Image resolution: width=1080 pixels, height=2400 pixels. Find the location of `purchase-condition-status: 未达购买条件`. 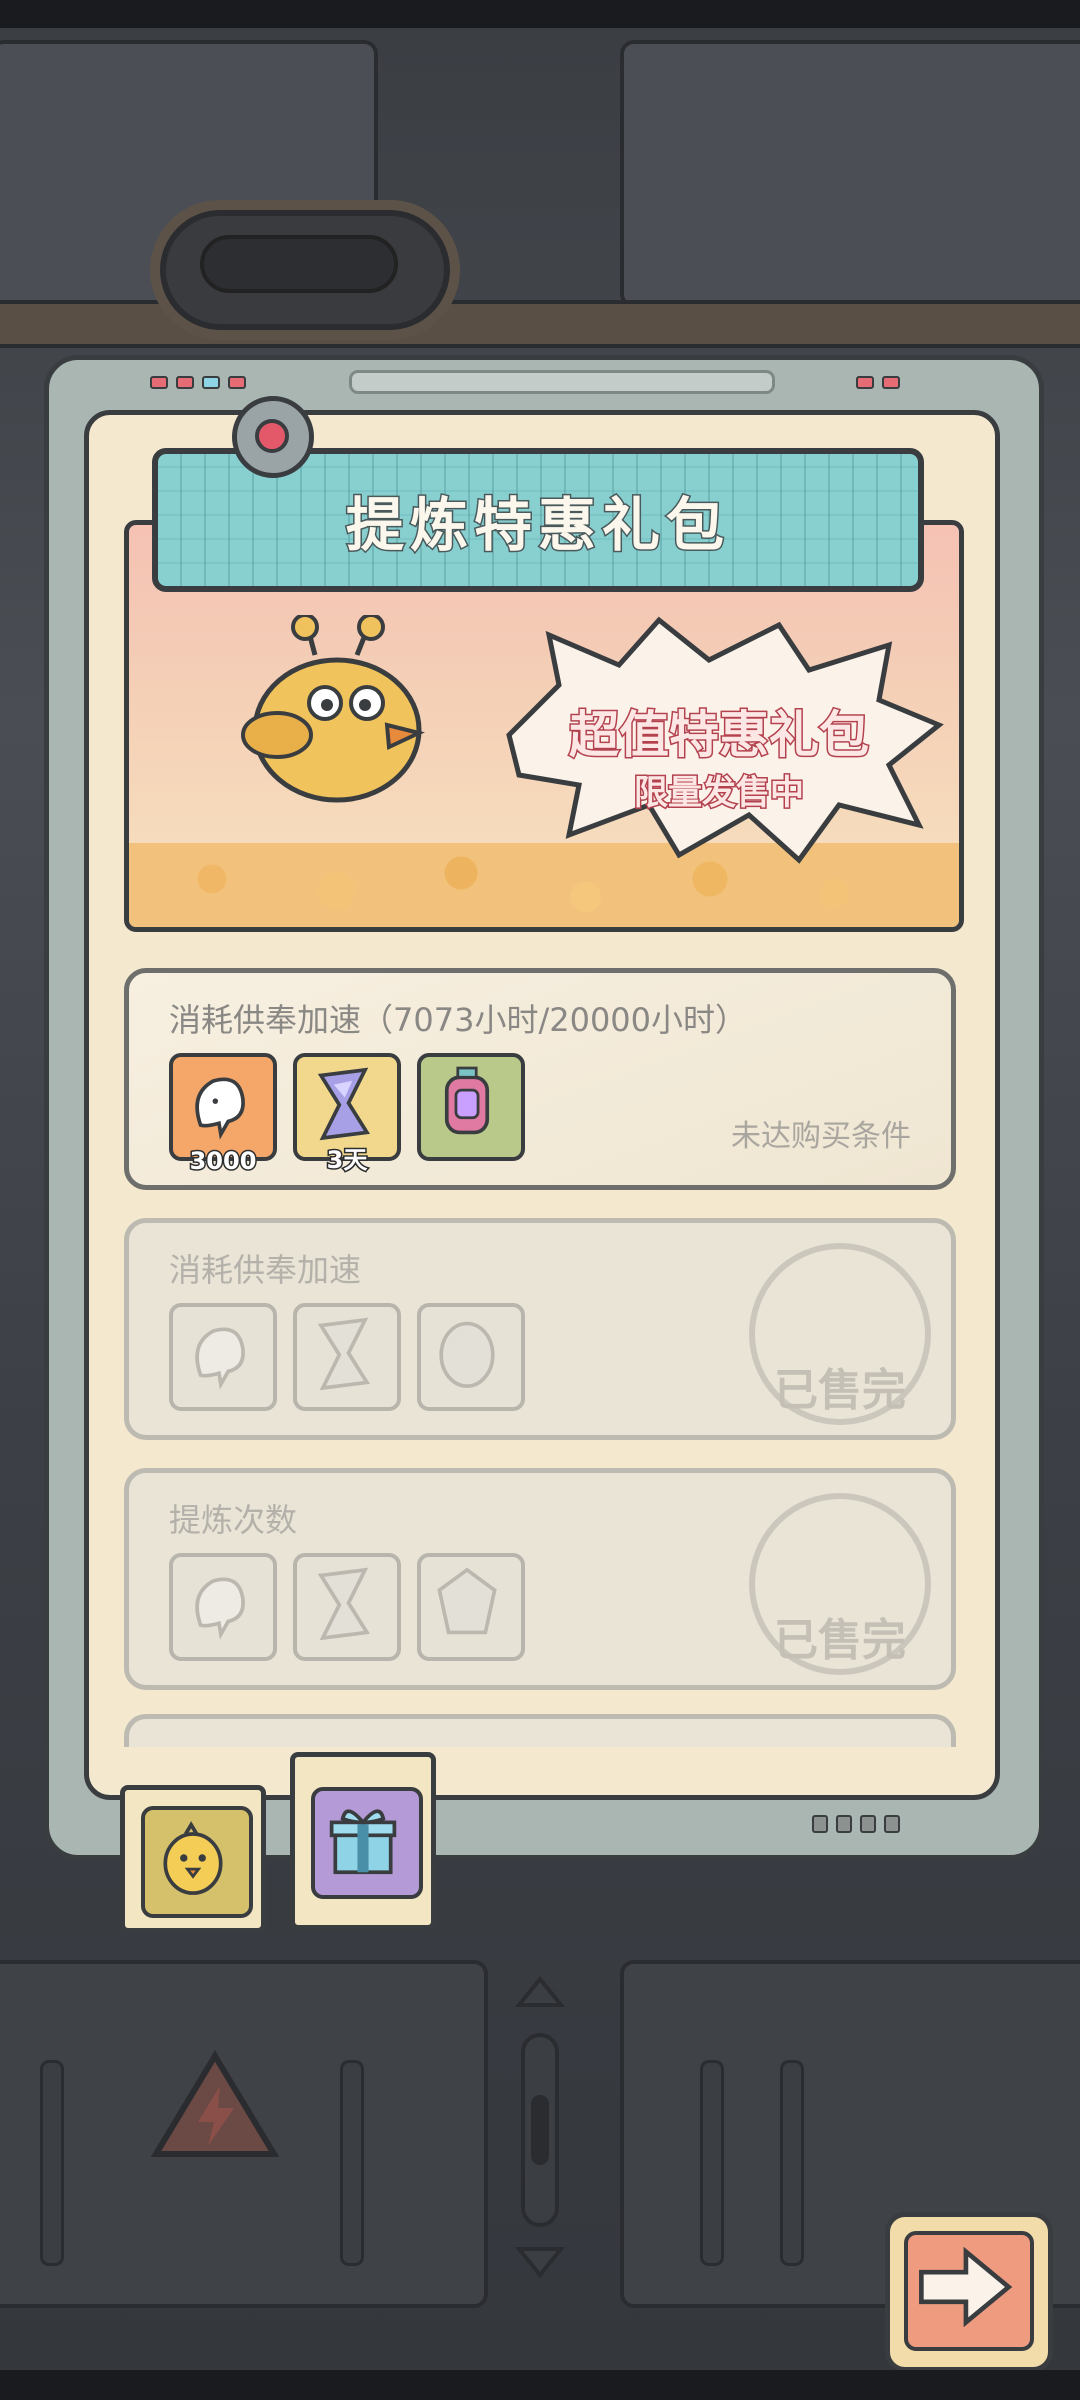

purchase-condition-status: 未达购买条件 is located at coordinates (821, 1136).